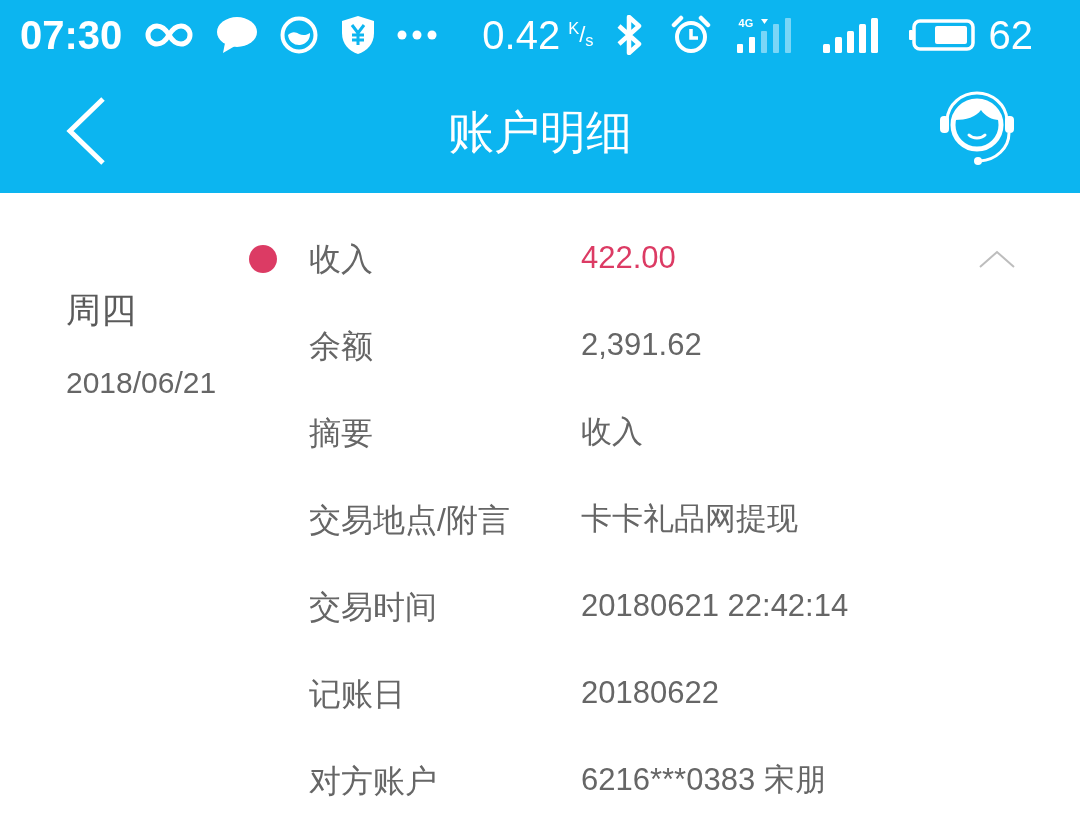 Image resolution: width=1080 pixels, height=829 pixels. What do you see at coordinates (764, 35) in the screenshot?
I see `mobile-signal-icon` at bounding box center [764, 35].